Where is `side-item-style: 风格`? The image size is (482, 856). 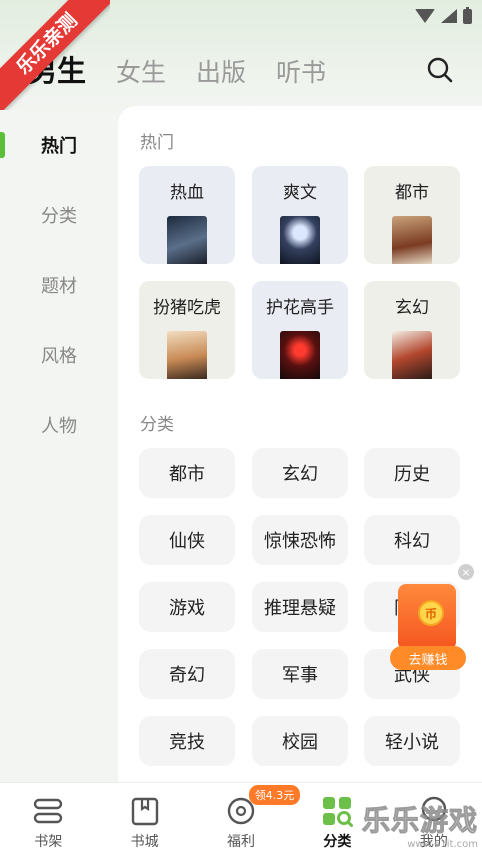 side-item-style: 风格 is located at coordinates (59, 355).